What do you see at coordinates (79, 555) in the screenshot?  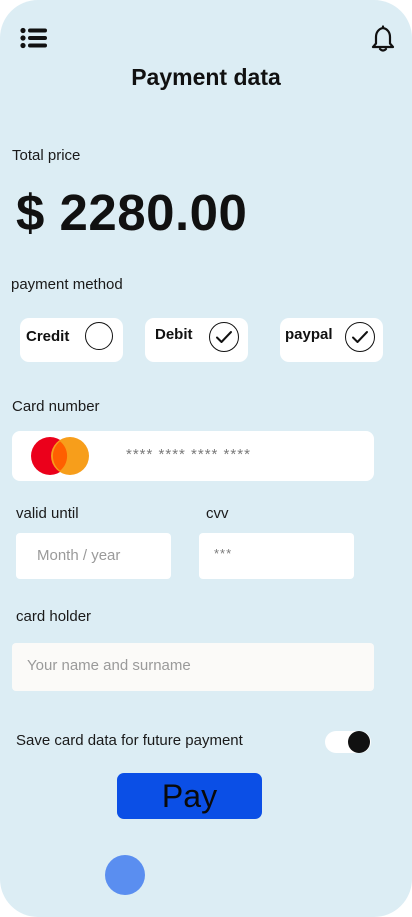 I see `valid-until-placeholder: Month / year` at bounding box center [79, 555].